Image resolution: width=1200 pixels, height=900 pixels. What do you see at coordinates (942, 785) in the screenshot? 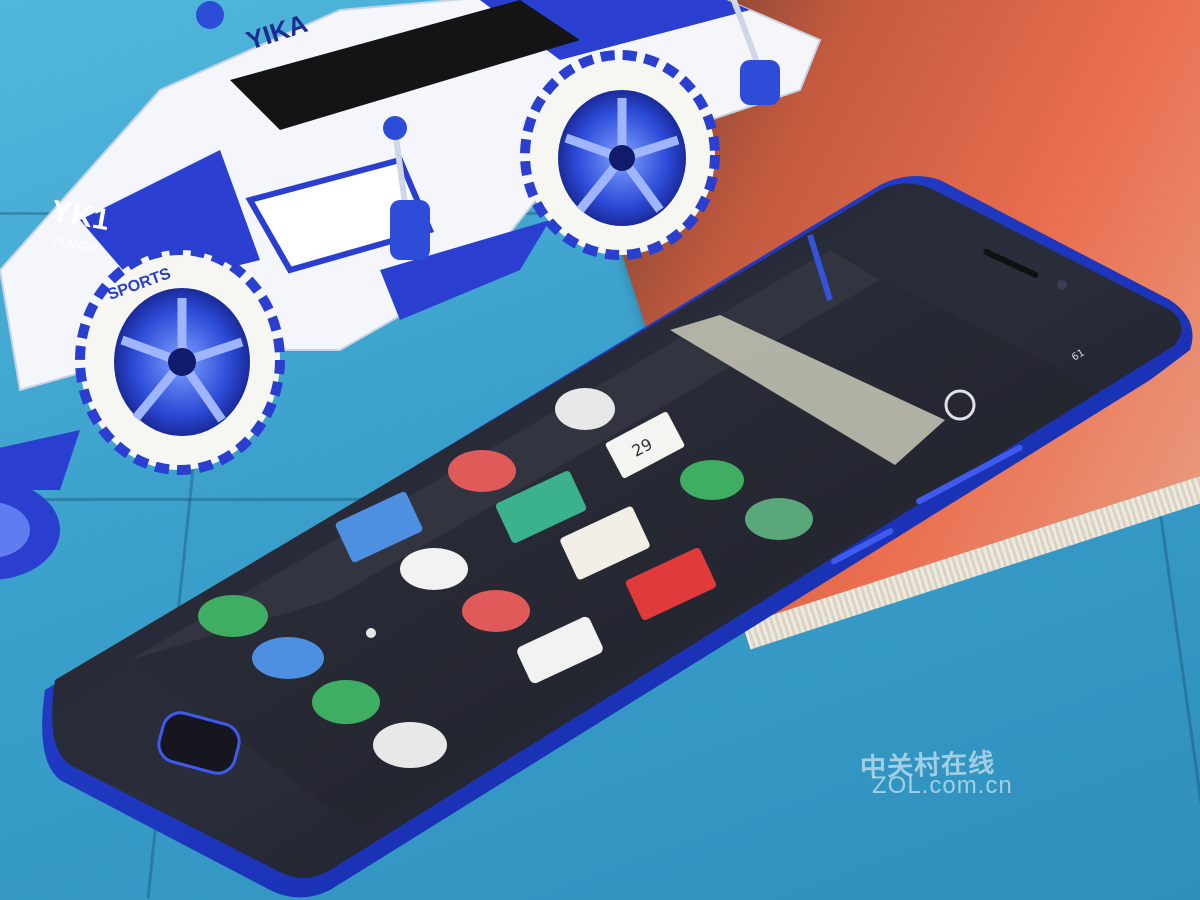
I see `watermark-url: ZOL.com.cn` at bounding box center [942, 785].